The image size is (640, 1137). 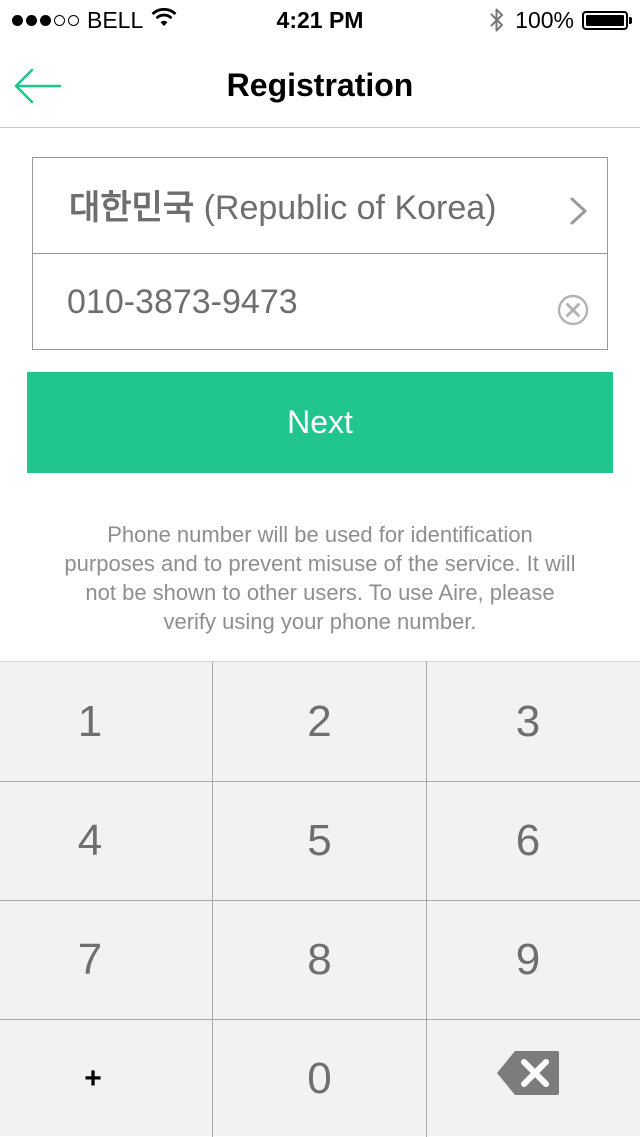 What do you see at coordinates (630, 20) in the screenshot?
I see `battery-nub` at bounding box center [630, 20].